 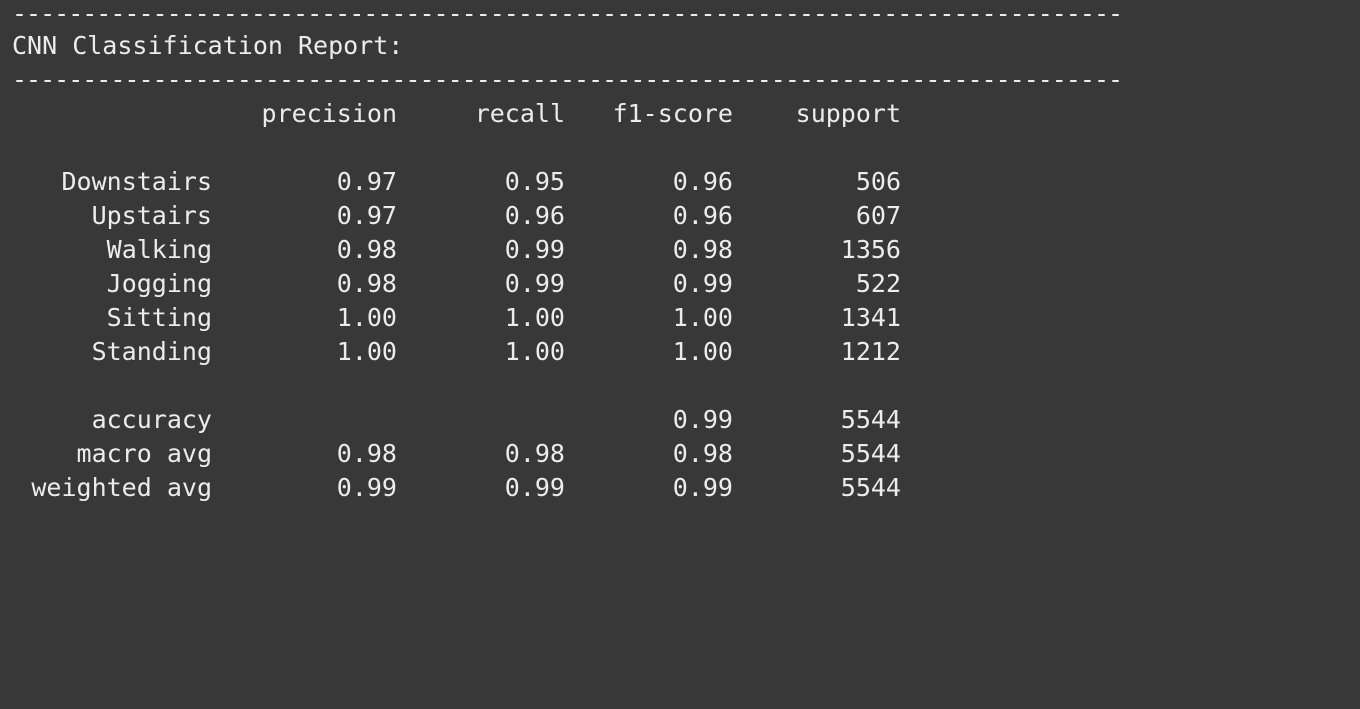 What do you see at coordinates (878, 283) in the screenshot?
I see `support-value: 522` at bounding box center [878, 283].